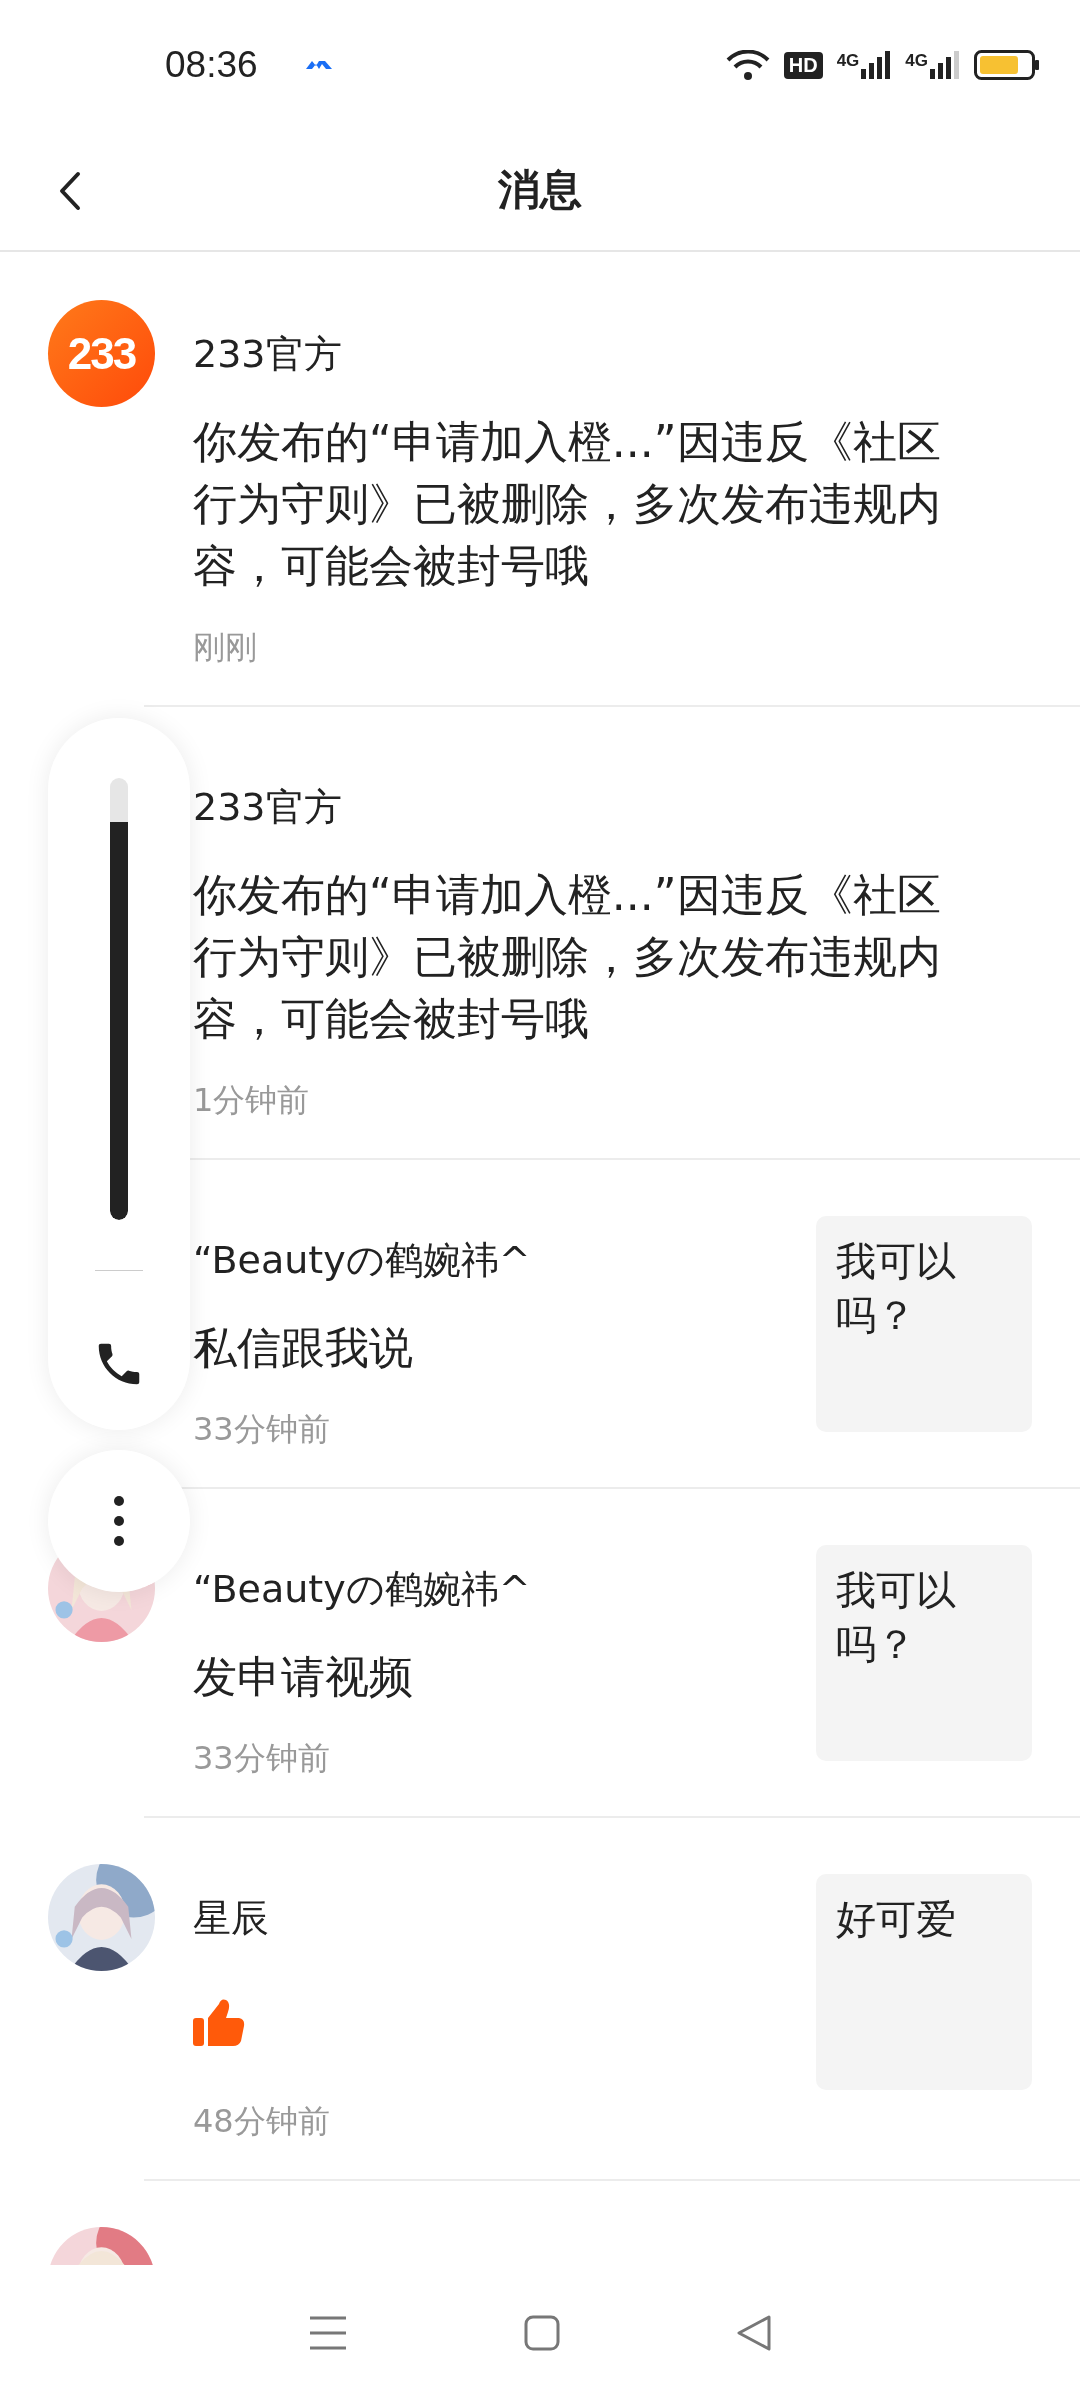  I want to click on message-time: 刚刚, so click(225, 647).